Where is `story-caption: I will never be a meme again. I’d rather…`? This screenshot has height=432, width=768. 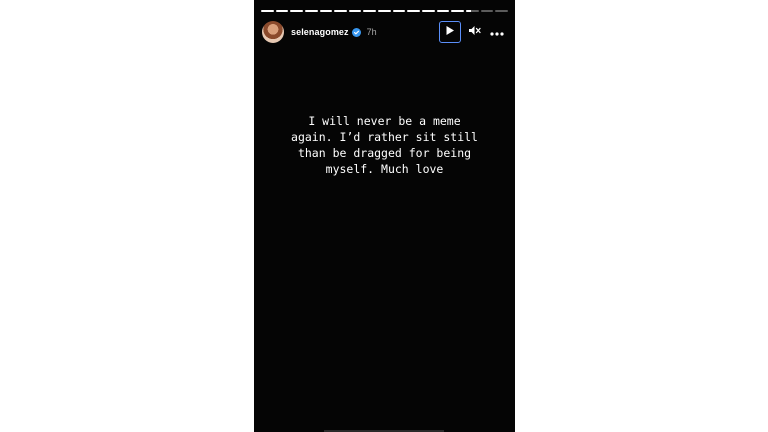 story-caption: I will never be a meme again. I’d rather… is located at coordinates (384, 145).